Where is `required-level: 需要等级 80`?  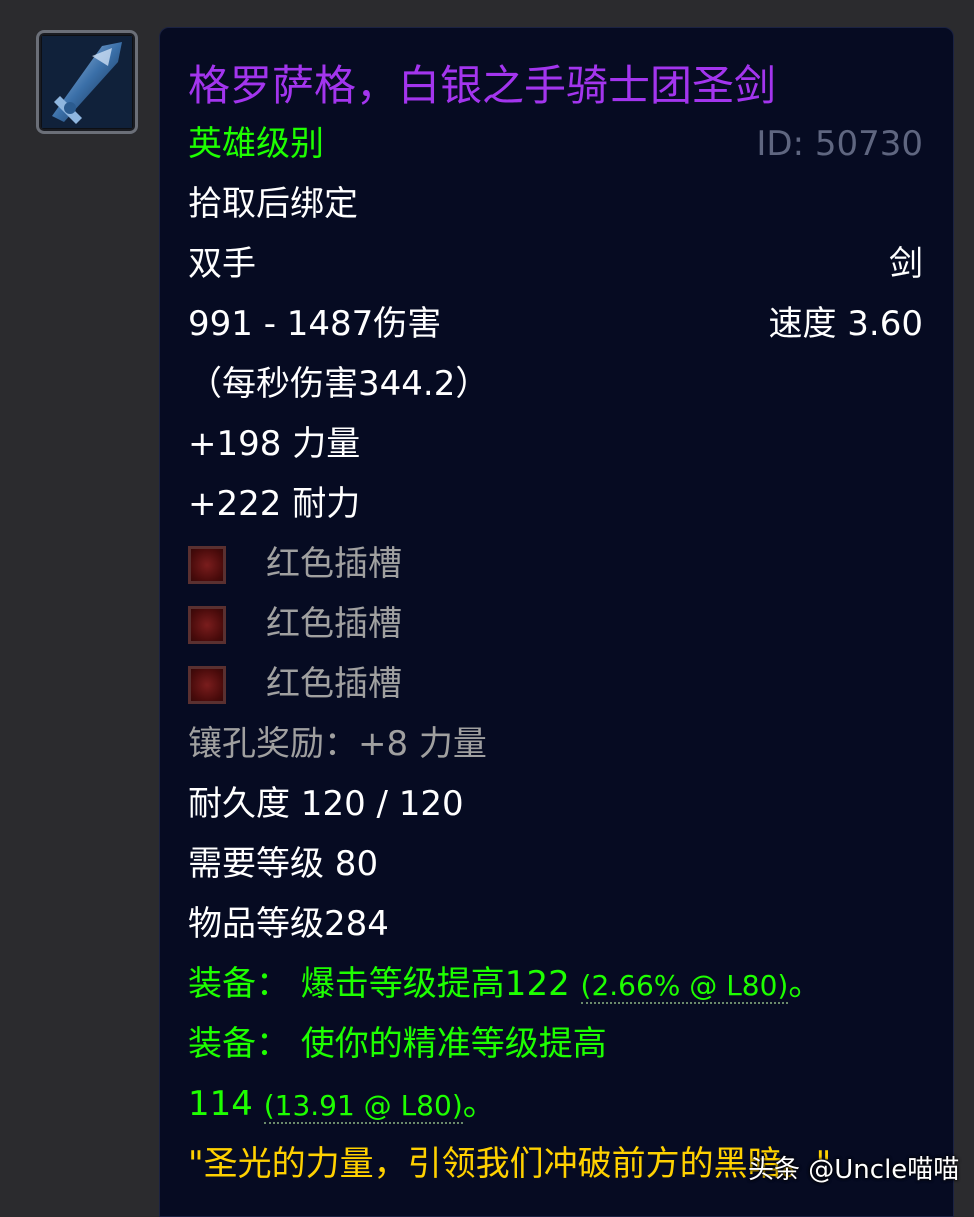 required-level: 需要等级 80 is located at coordinates (283, 864).